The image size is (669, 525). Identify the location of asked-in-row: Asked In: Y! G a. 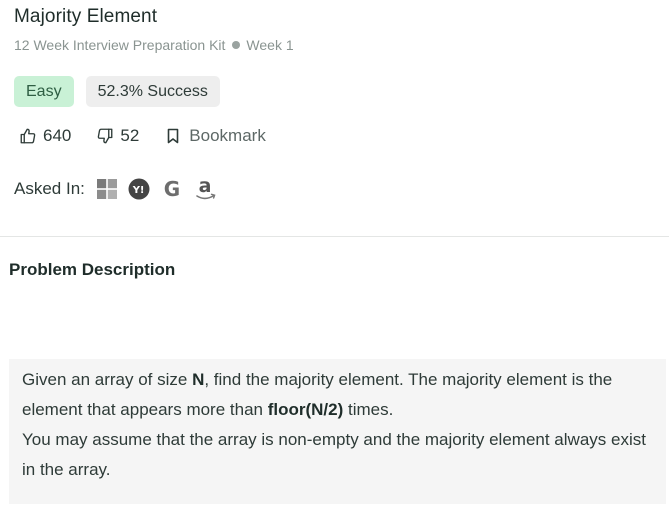
(121, 189).